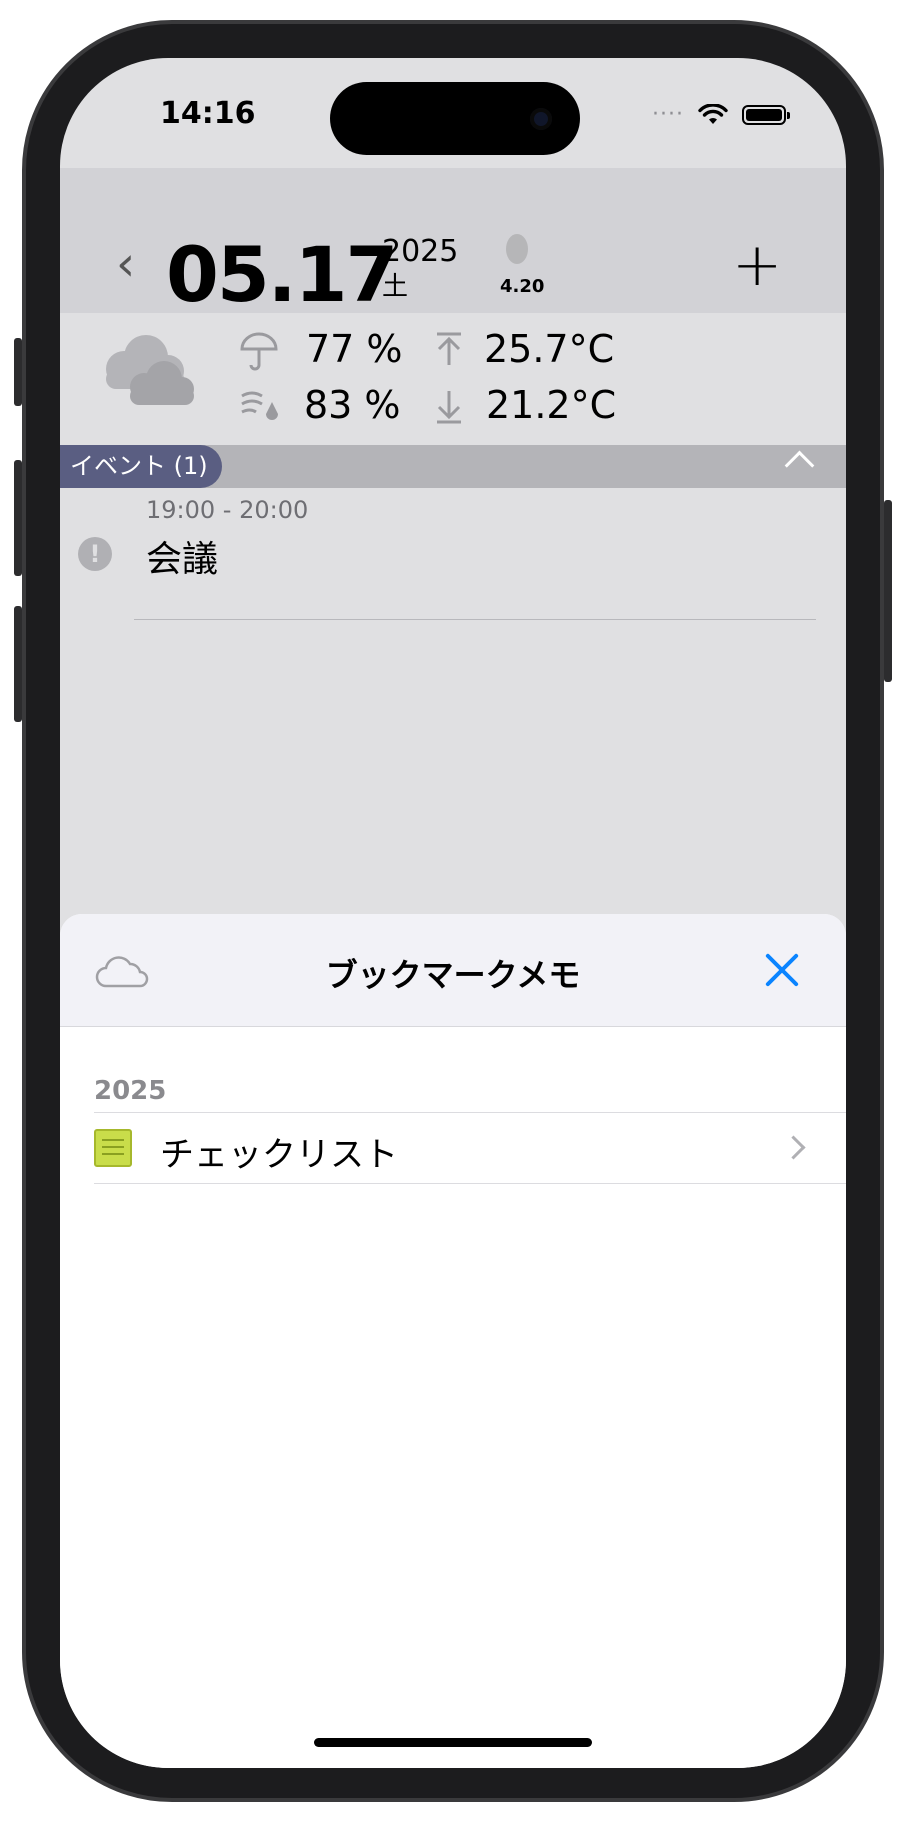 This screenshot has width=907, height=1825. What do you see at coordinates (141, 466) in the screenshot?
I see `event-count-tag: イベント (1)` at bounding box center [141, 466].